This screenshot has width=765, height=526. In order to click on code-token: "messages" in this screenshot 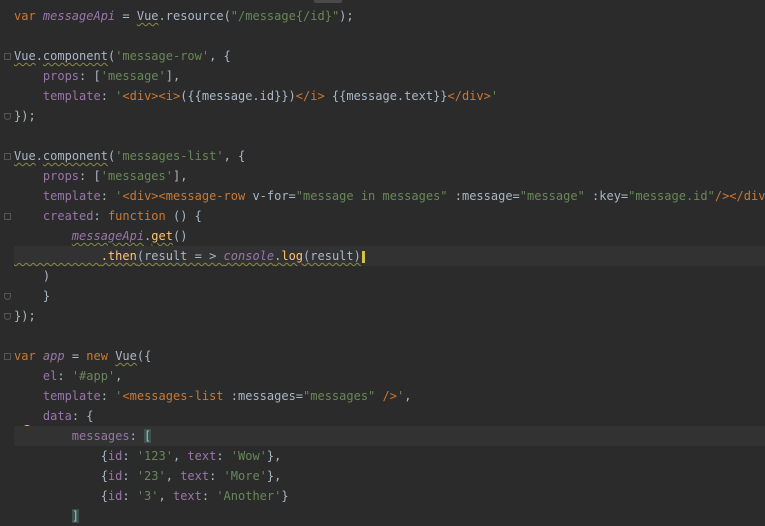, I will do `click(339, 396)`.